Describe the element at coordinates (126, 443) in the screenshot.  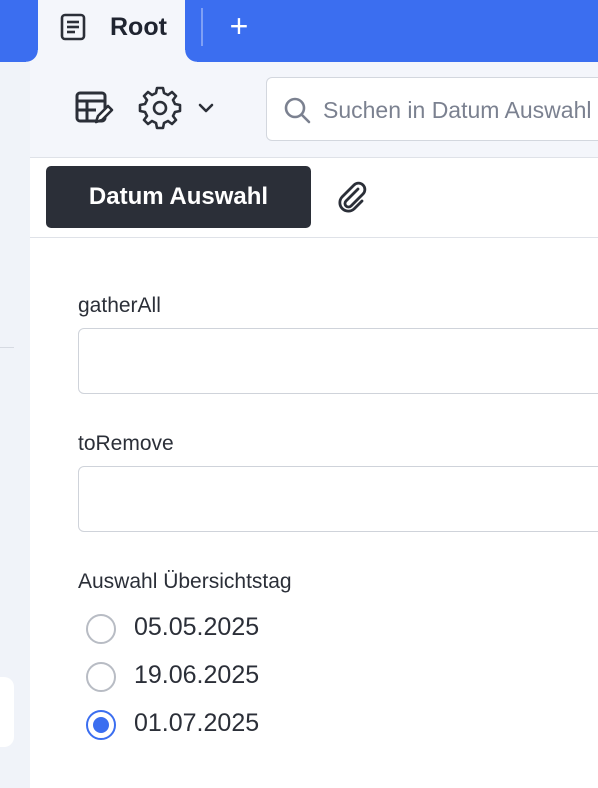
I see `field-label-toremove: toRemove` at that location.